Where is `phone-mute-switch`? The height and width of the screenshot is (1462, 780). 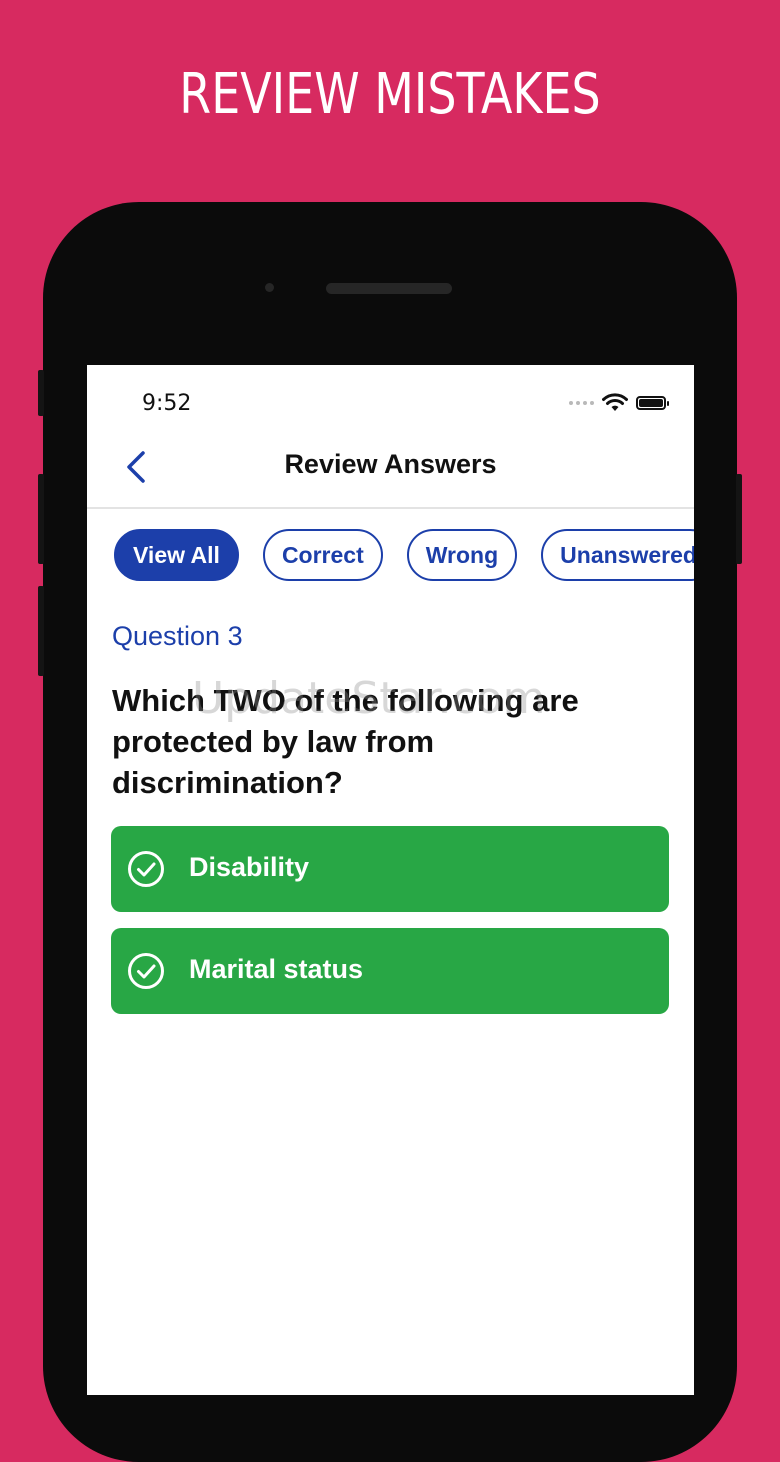
phone-mute-switch is located at coordinates (41, 393).